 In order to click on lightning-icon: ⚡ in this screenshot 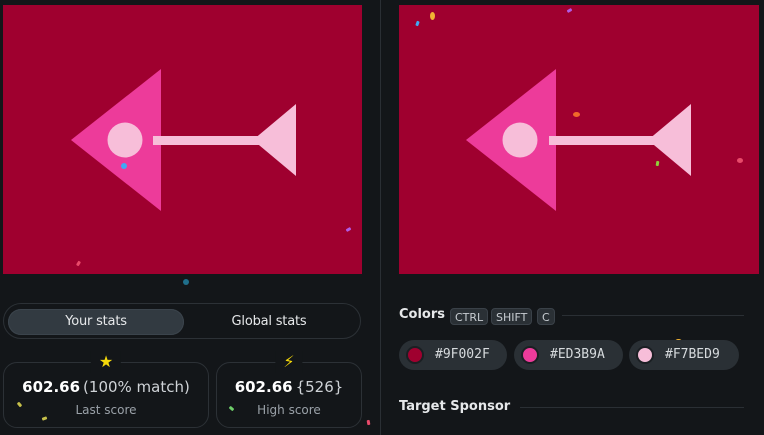, I will do `click(289, 362)`.